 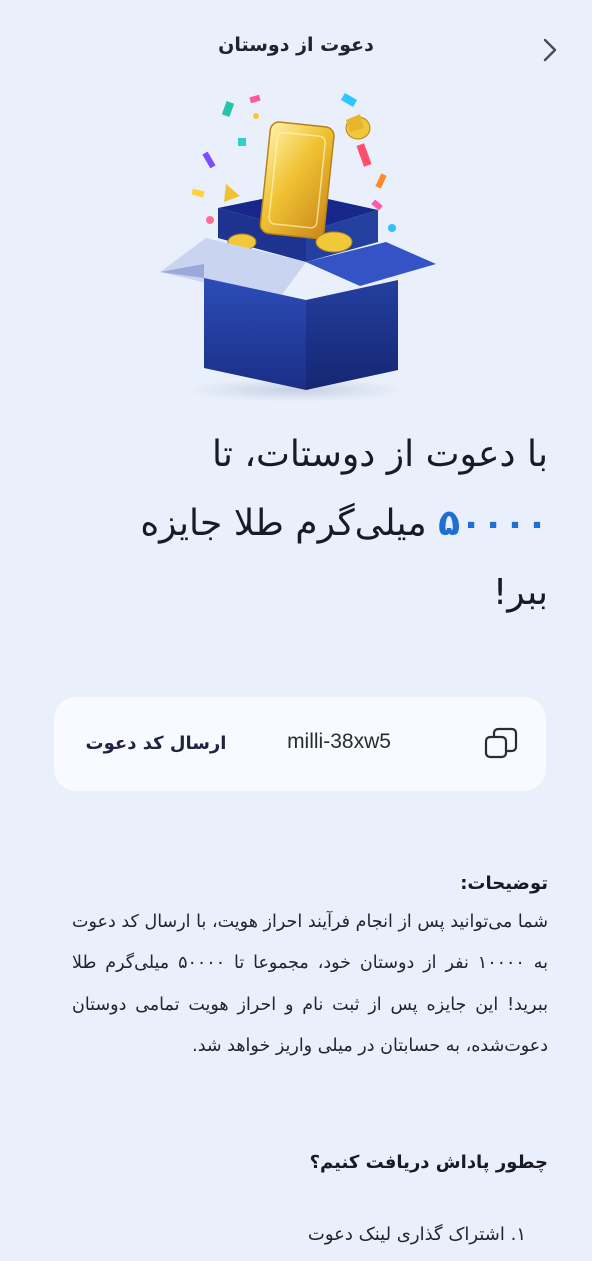 I want to click on headline-amount: ۵۰۰۰۰, so click(x=493, y=523).